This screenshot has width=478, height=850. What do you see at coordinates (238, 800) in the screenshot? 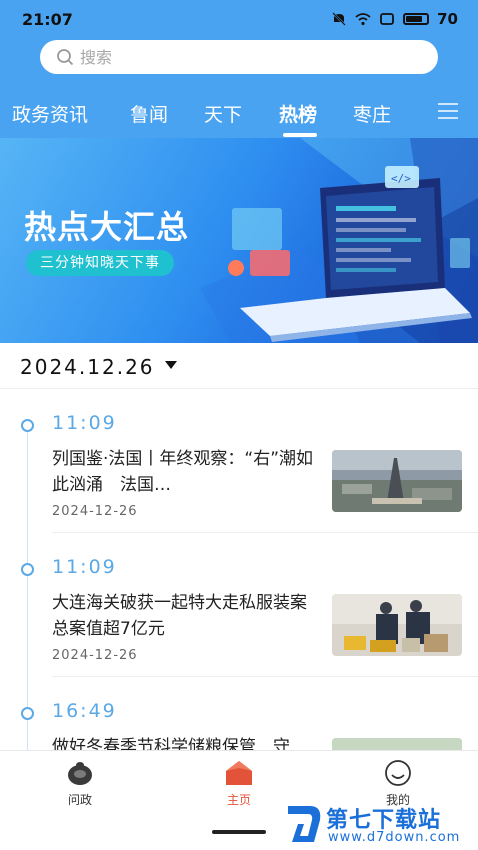
I see `nav-label: 主页` at bounding box center [238, 800].